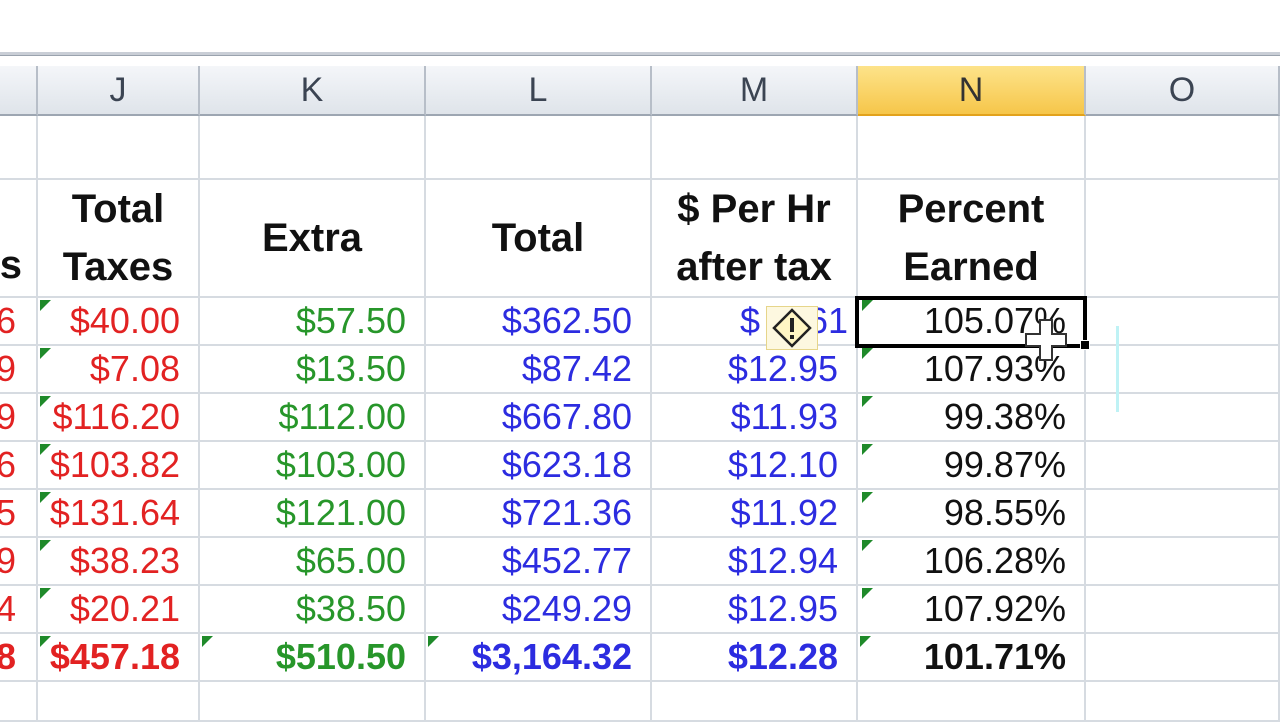  I want to click on header-cell-extra: Extra, so click(313, 239).